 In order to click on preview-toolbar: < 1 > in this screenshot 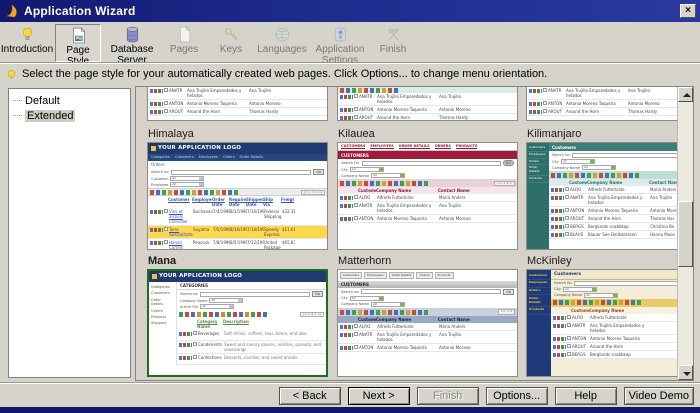, I will do `click(613, 175)`.